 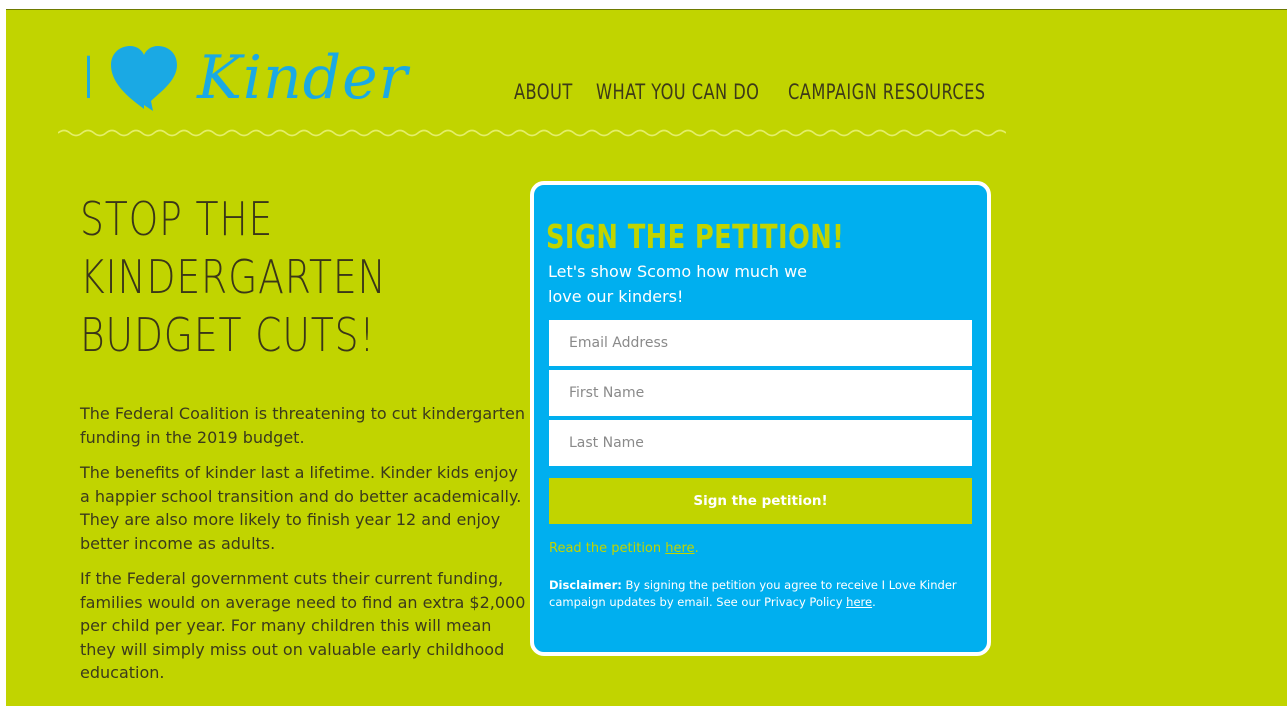 What do you see at coordinates (303, 78) in the screenshot?
I see `logo-word: Kinder` at bounding box center [303, 78].